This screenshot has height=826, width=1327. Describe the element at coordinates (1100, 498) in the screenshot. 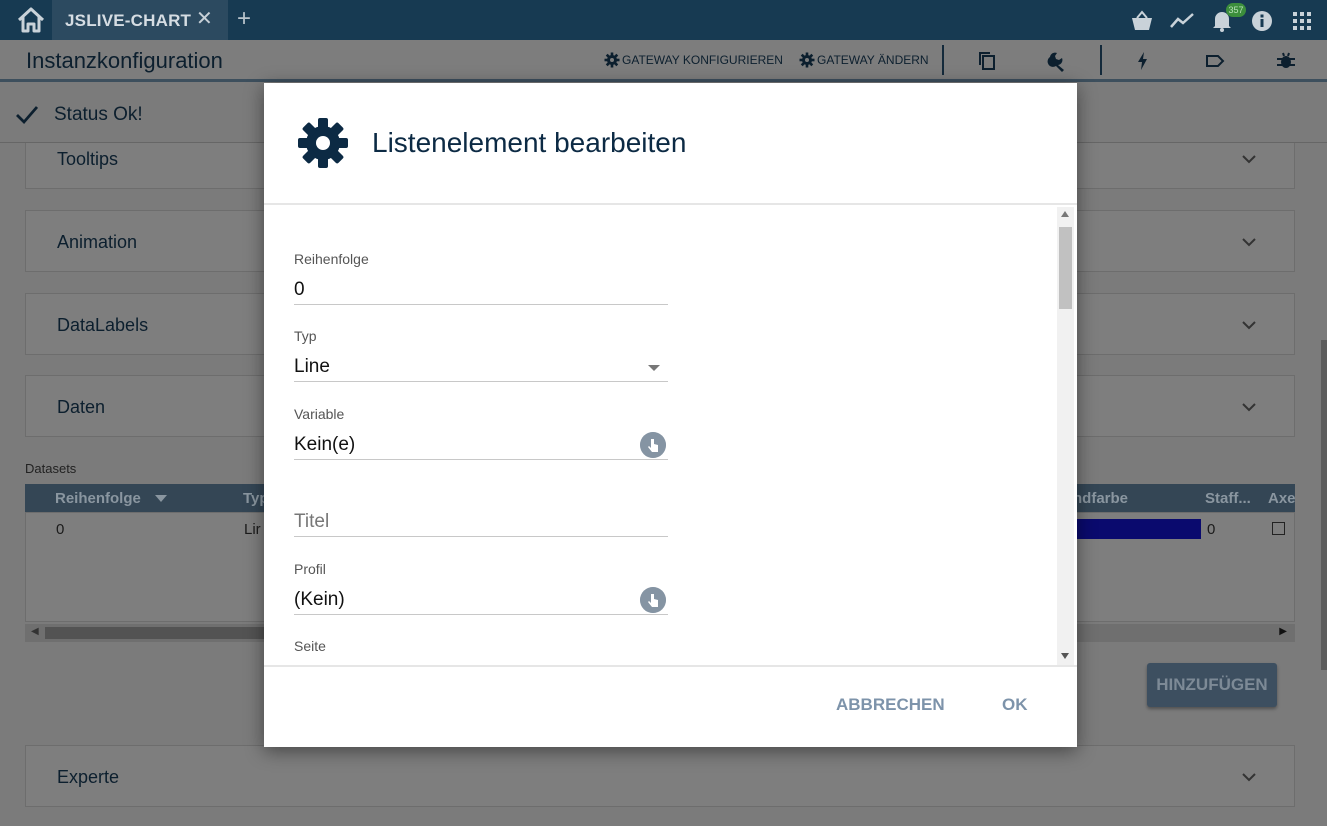

I see `column-header-color: ndfarbe` at that location.